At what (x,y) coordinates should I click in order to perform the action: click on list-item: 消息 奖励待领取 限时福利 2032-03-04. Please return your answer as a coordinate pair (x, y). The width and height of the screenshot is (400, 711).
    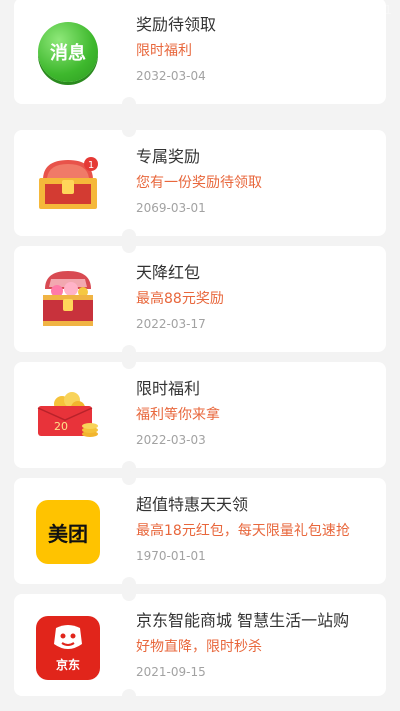
    Looking at the image, I should click on (200, 55).